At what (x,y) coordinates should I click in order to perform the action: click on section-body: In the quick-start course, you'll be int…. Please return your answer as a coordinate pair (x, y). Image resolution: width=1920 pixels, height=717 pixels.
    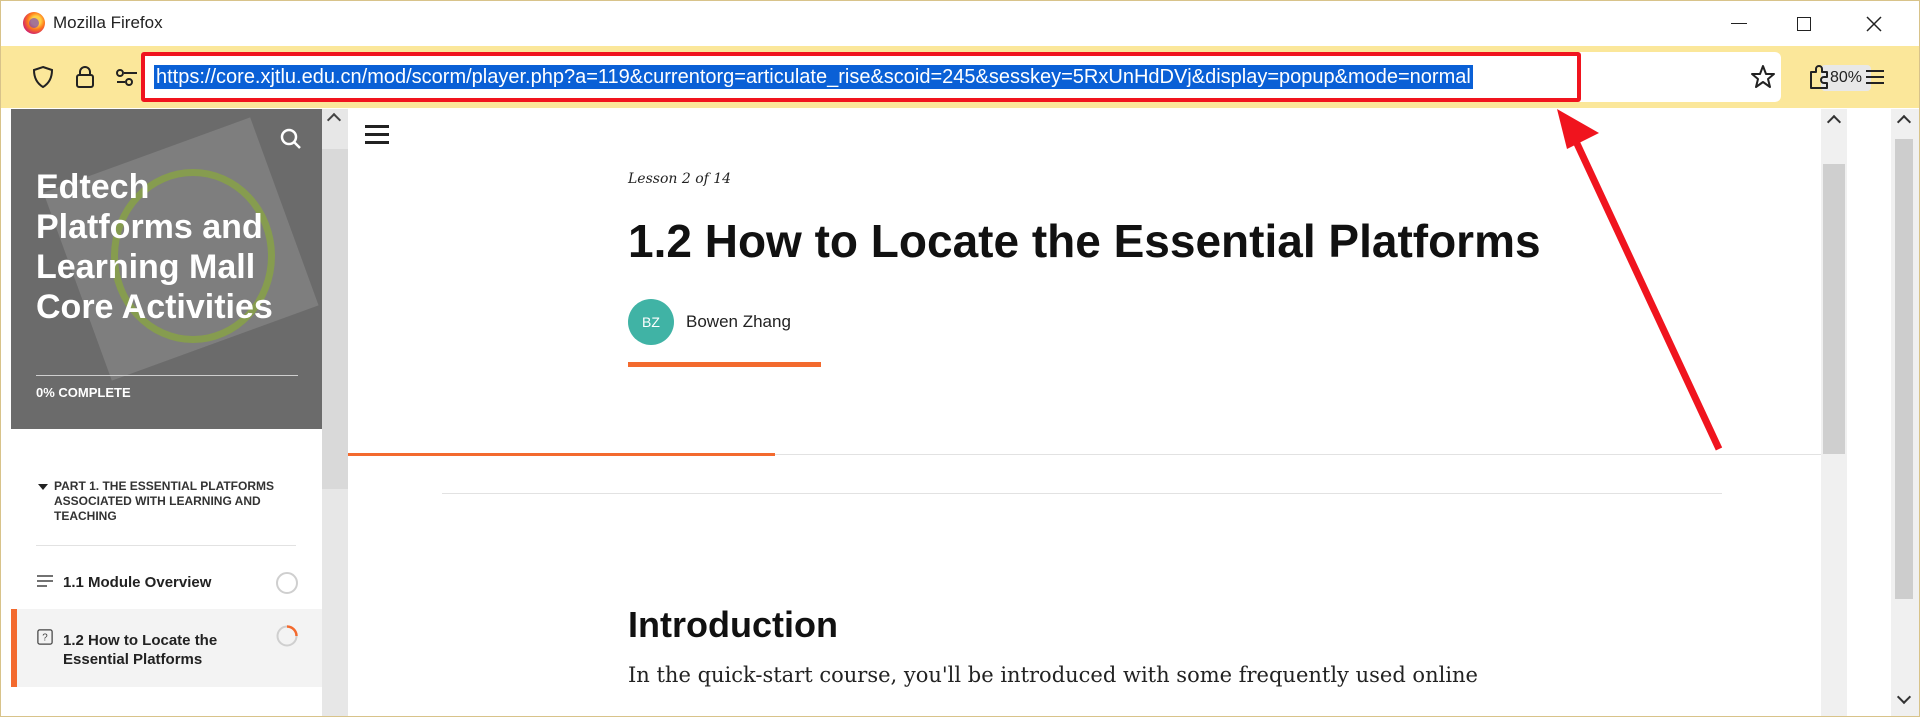
    Looking at the image, I should click on (1053, 675).